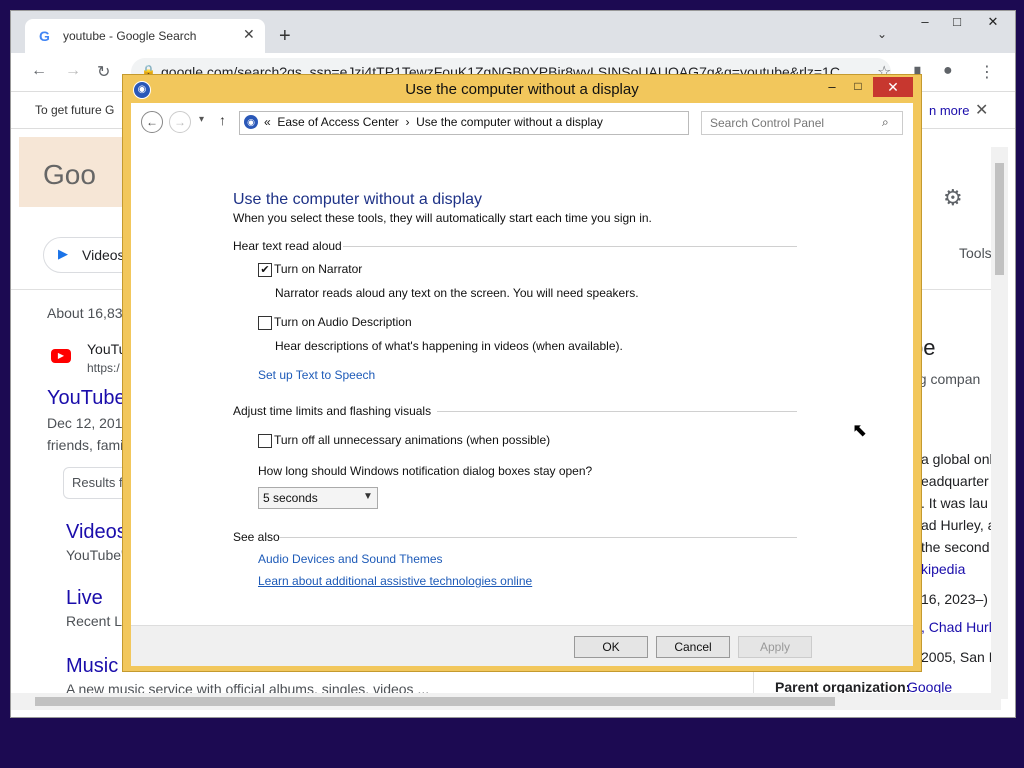 The image size is (1024, 768). I want to click on result-url: https:/, so click(103, 368).